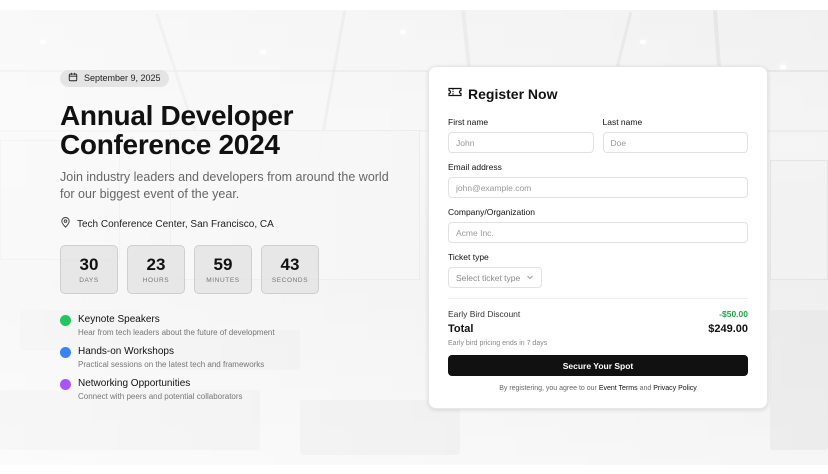  I want to click on company-group: Company/Organization, so click(598, 225).